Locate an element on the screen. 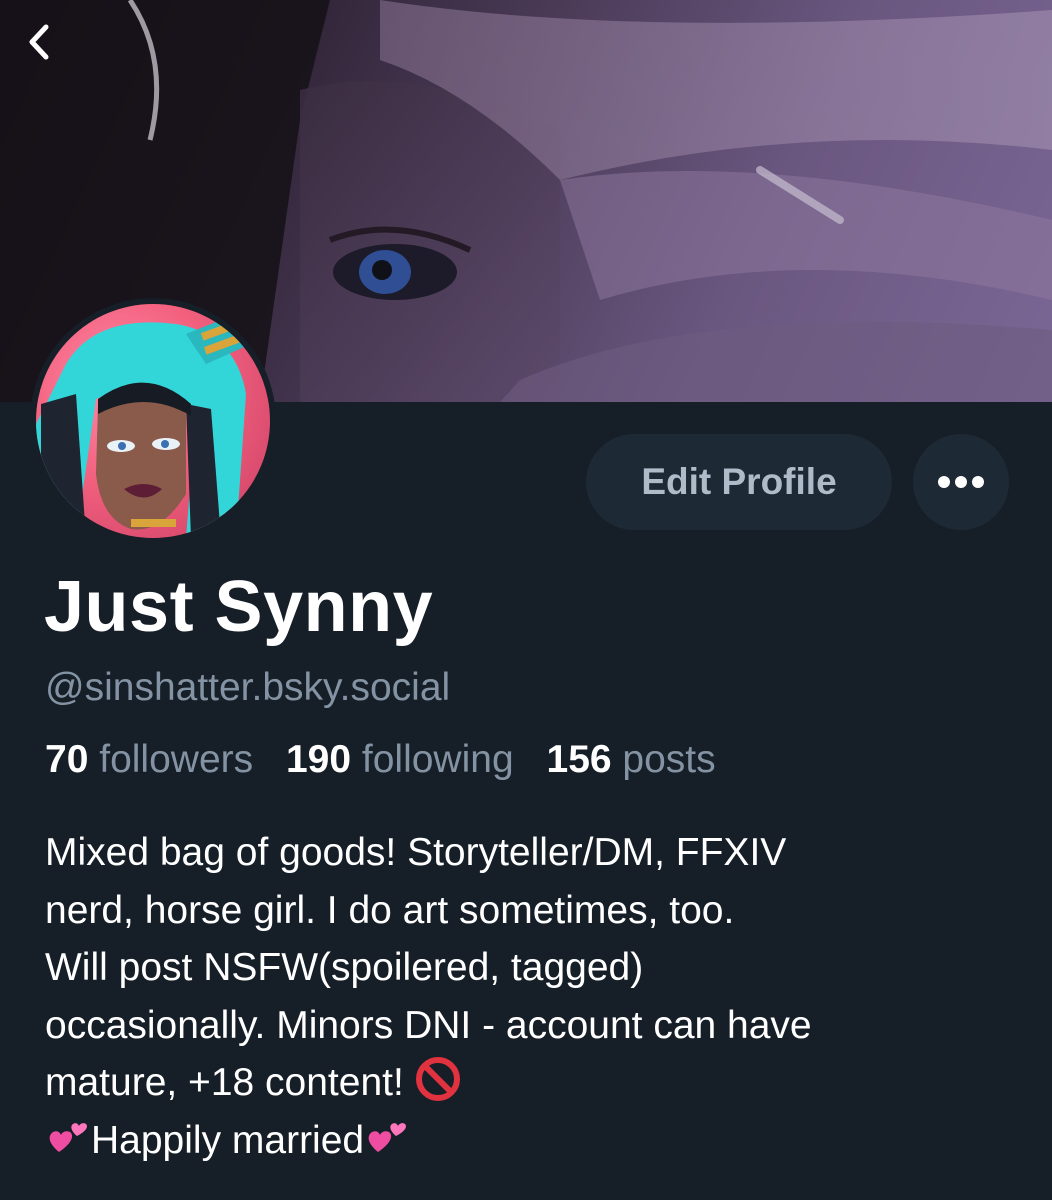  followers-label: followers is located at coordinates (176, 759).